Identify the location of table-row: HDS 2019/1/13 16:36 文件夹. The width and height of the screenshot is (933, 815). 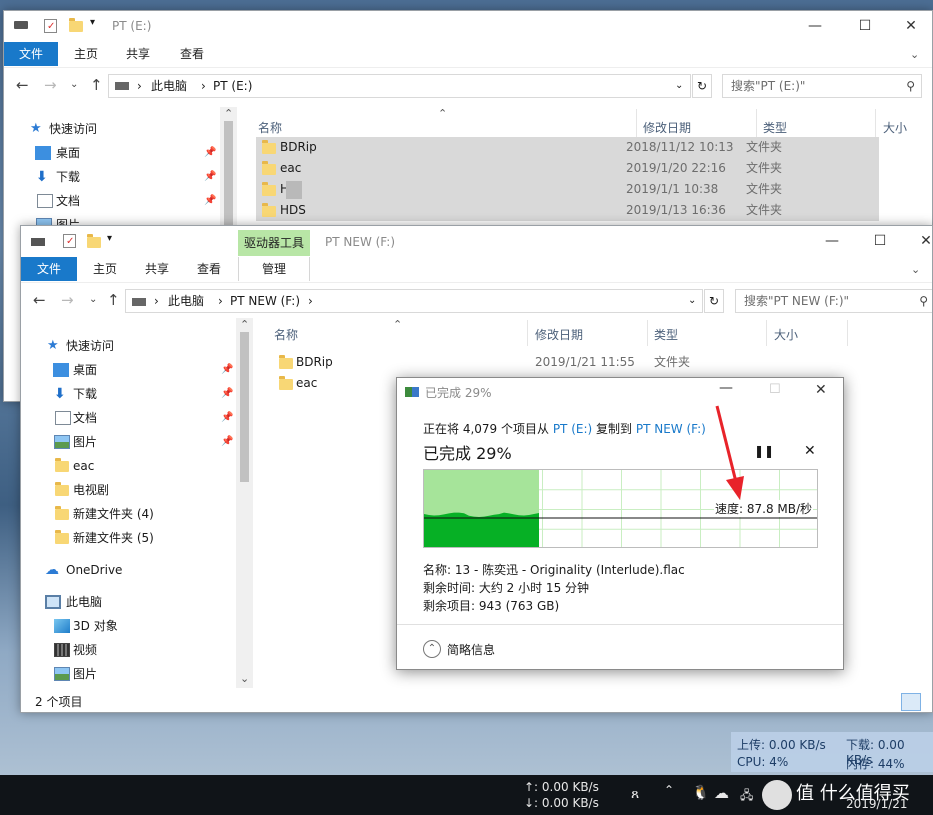
(567, 210).